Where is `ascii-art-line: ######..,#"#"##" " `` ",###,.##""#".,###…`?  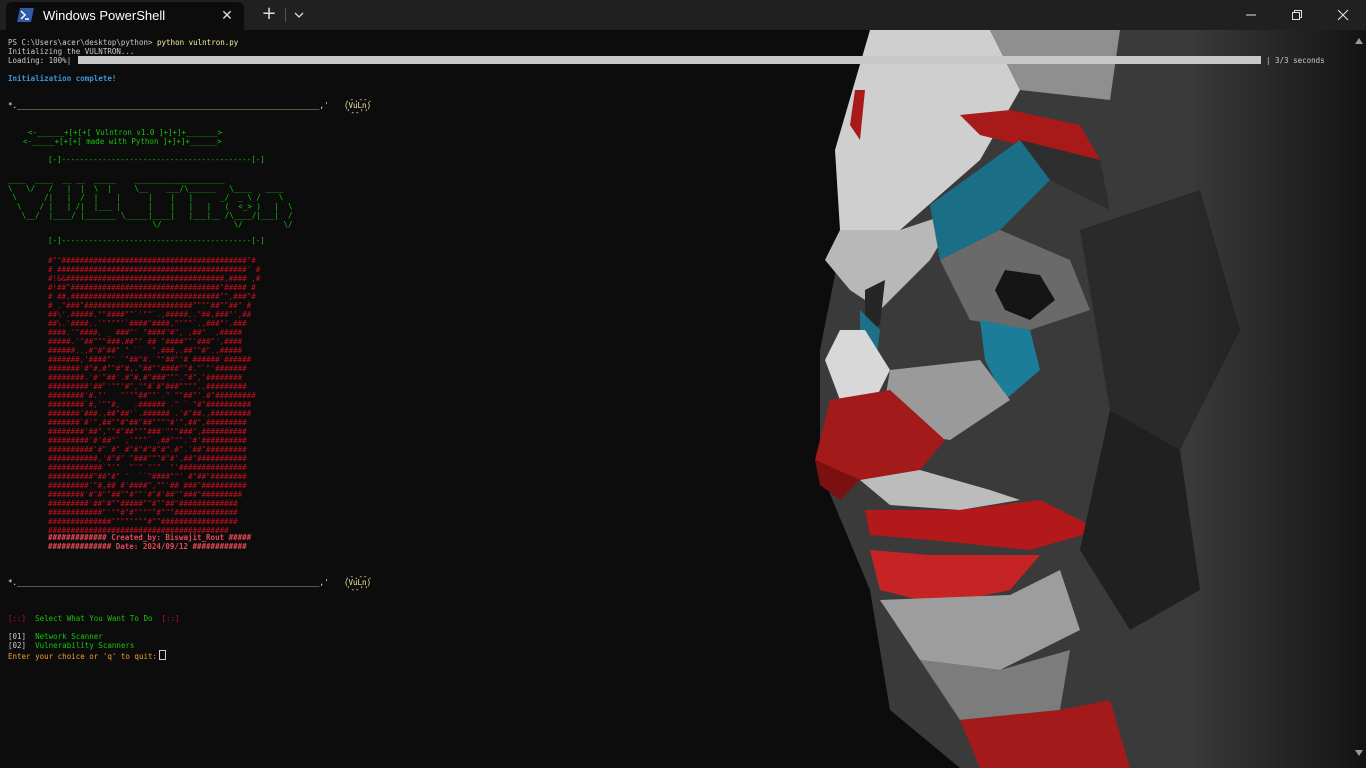 ascii-art-line: ######..,#"#"##" " `` ",###,.##""#".,###… is located at coordinates (145, 350).